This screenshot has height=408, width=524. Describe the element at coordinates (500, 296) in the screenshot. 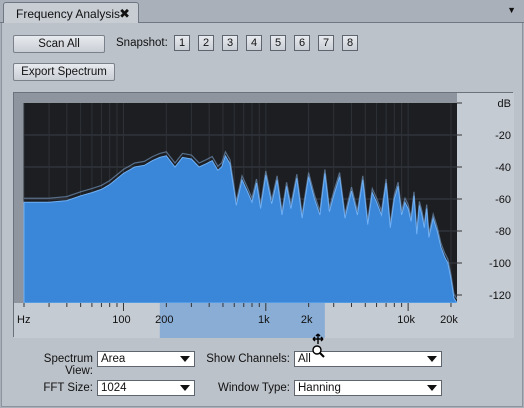

I see `db-tick-label: -120` at that location.